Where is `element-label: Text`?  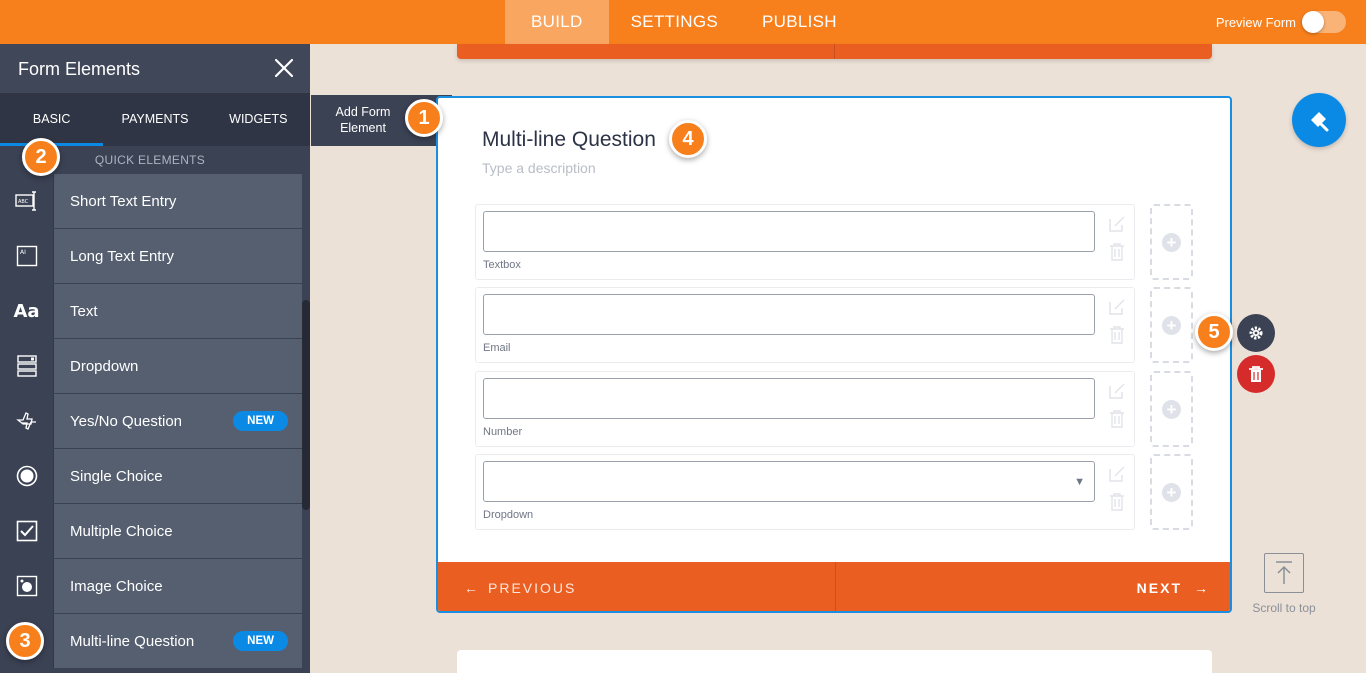 element-label: Text is located at coordinates (84, 311).